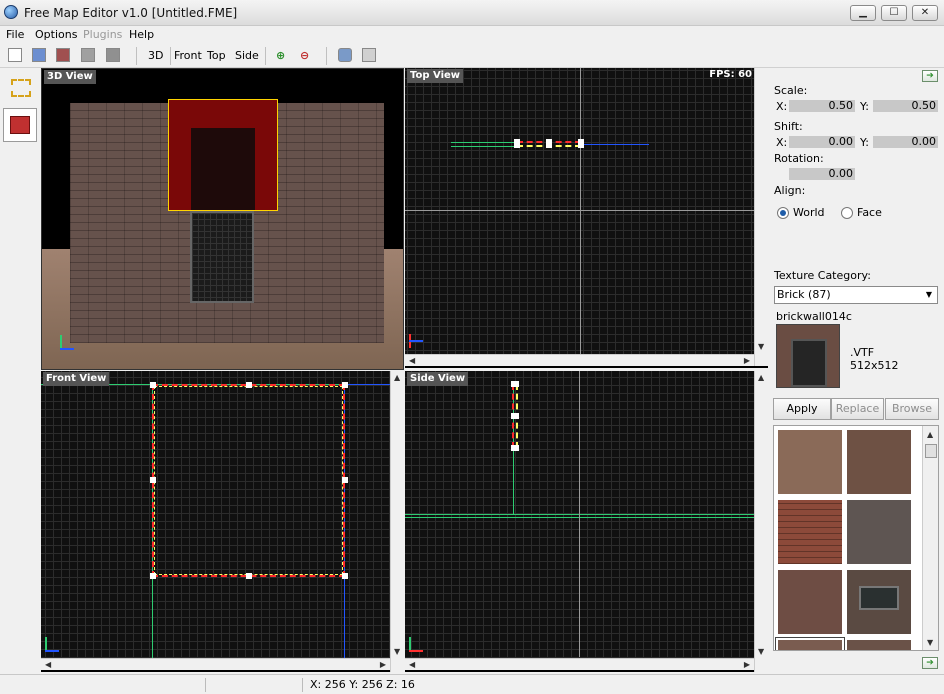 The image size is (944, 694). What do you see at coordinates (788, 126) in the screenshot?
I see `shift-label: Shift:` at bounding box center [788, 126].